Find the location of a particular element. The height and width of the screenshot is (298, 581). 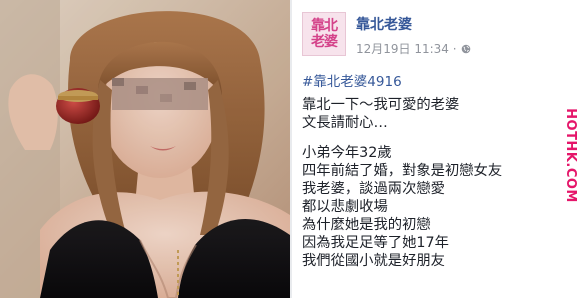

page-name-link: 靠北老婆 is located at coordinates (384, 24).